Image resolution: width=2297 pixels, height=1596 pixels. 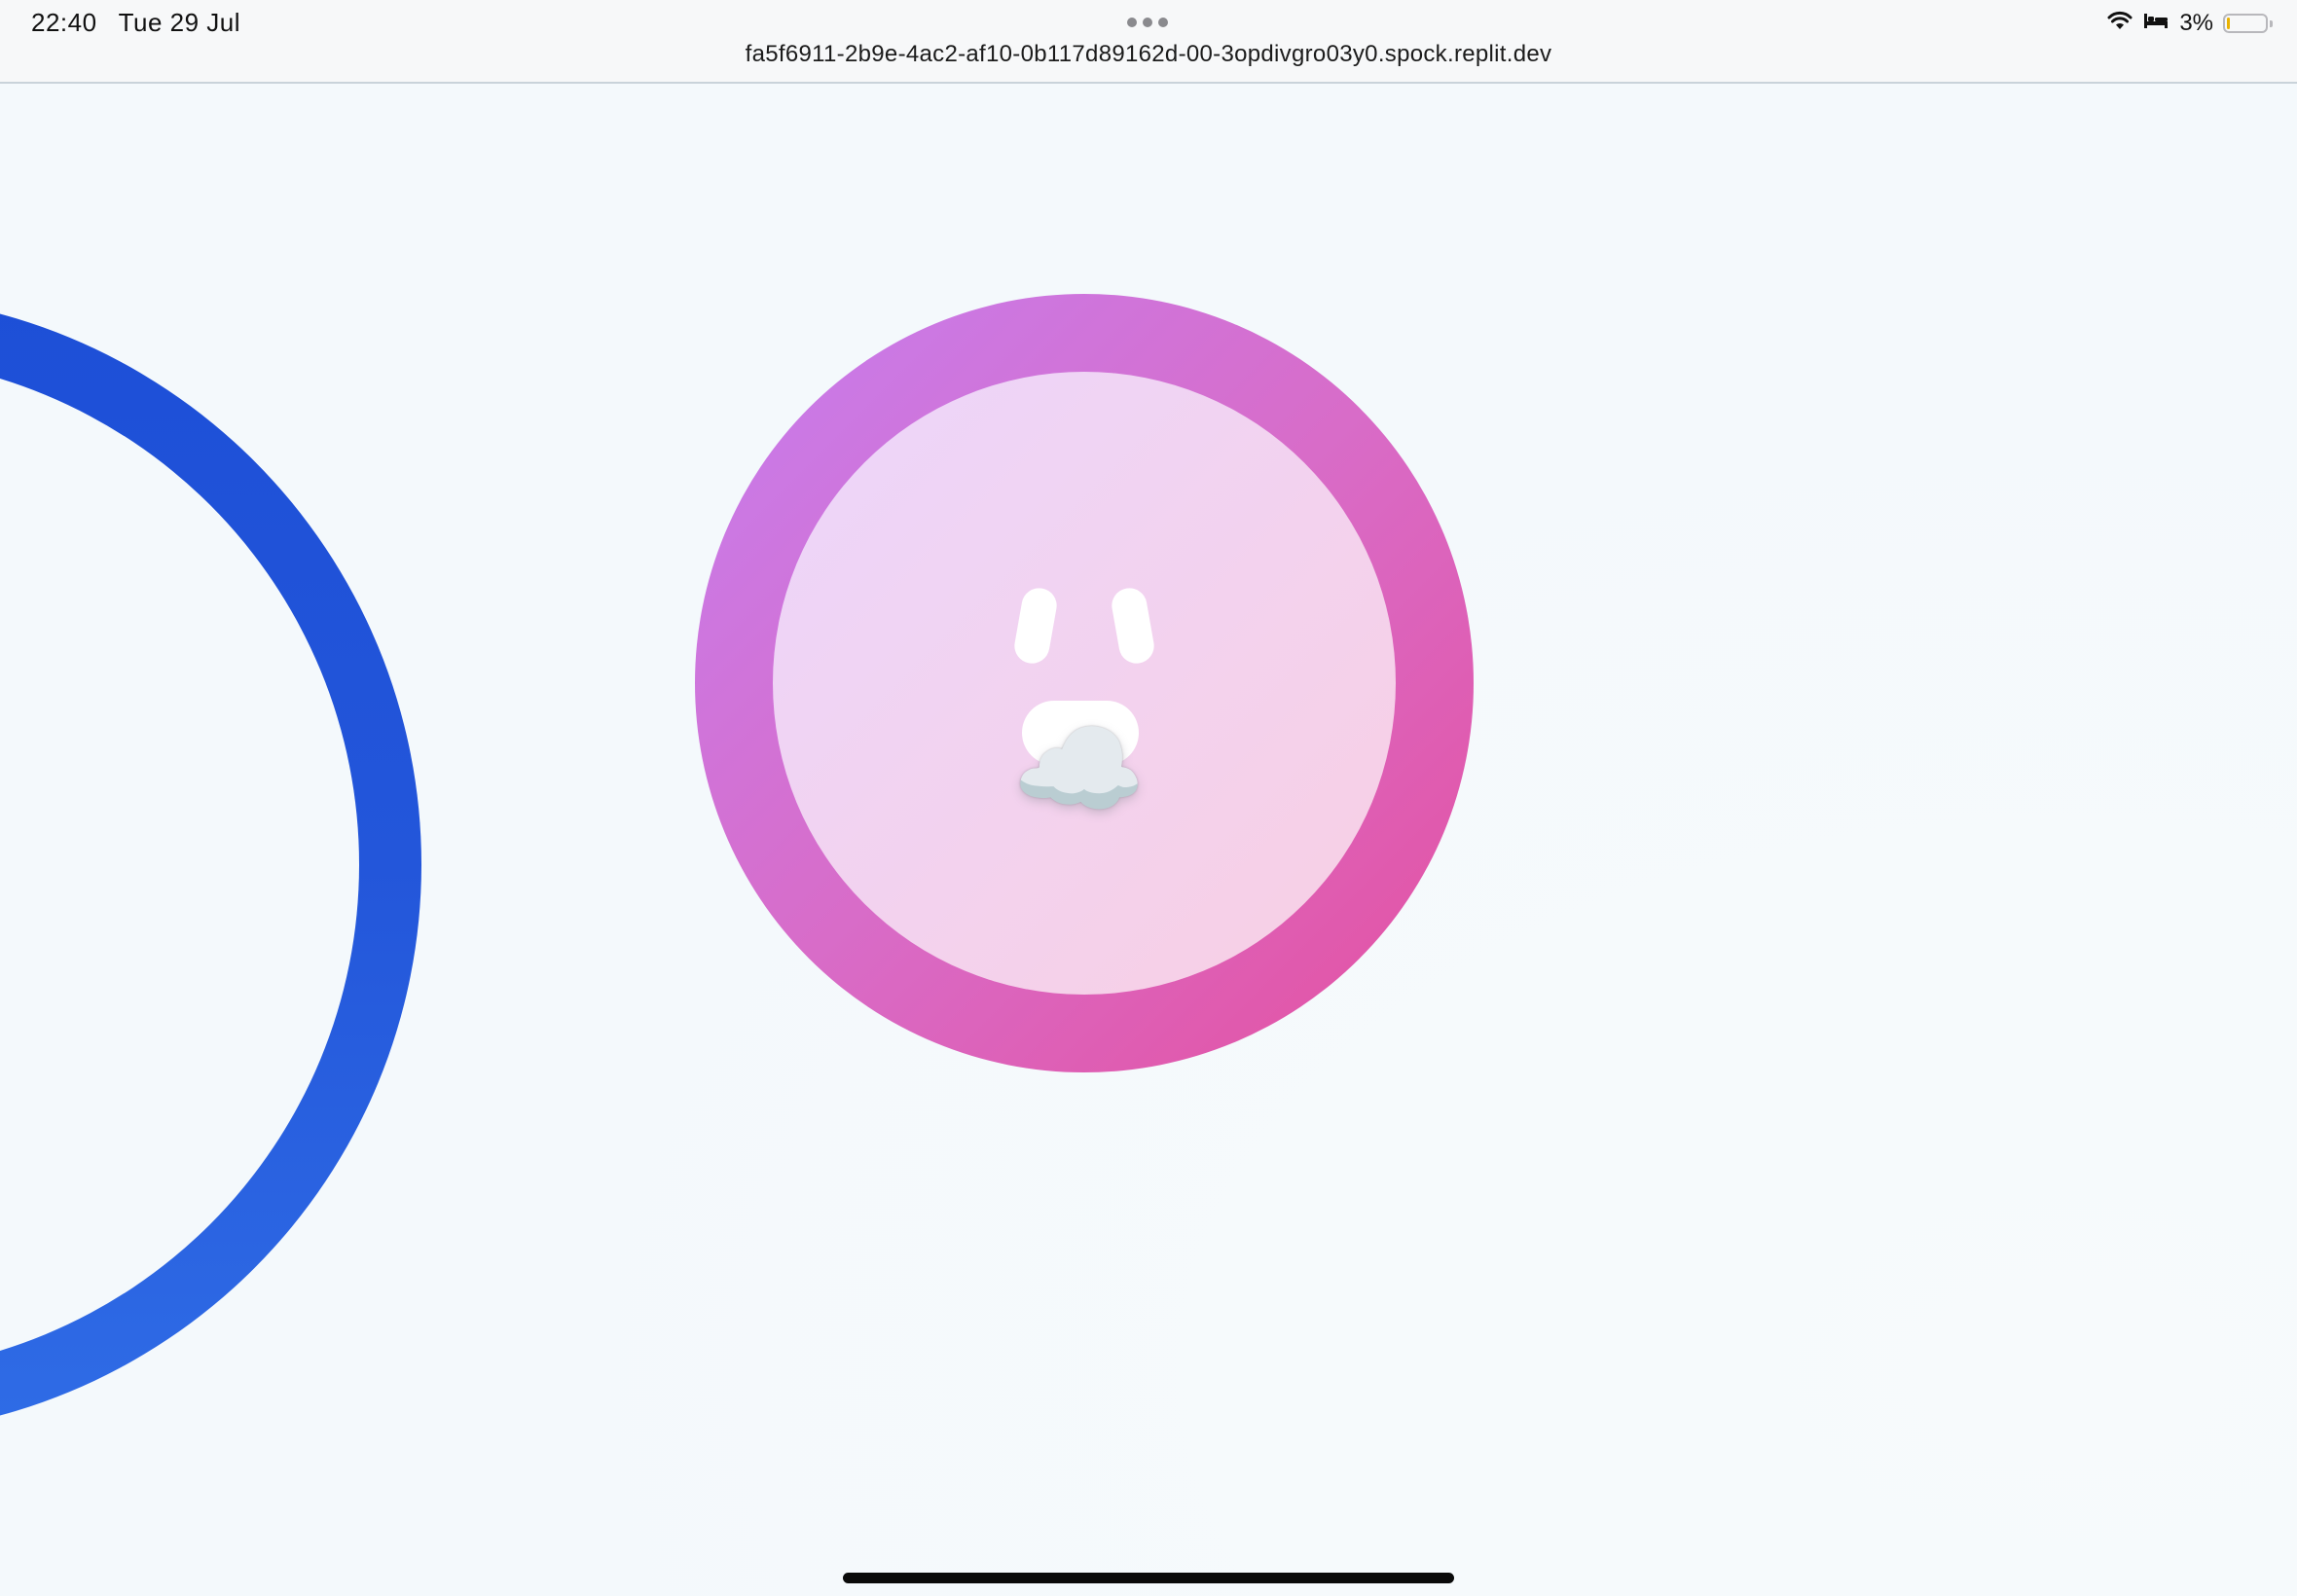 What do you see at coordinates (1148, 1578) in the screenshot?
I see `home-indicator` at bounding box center [1148, 1578].